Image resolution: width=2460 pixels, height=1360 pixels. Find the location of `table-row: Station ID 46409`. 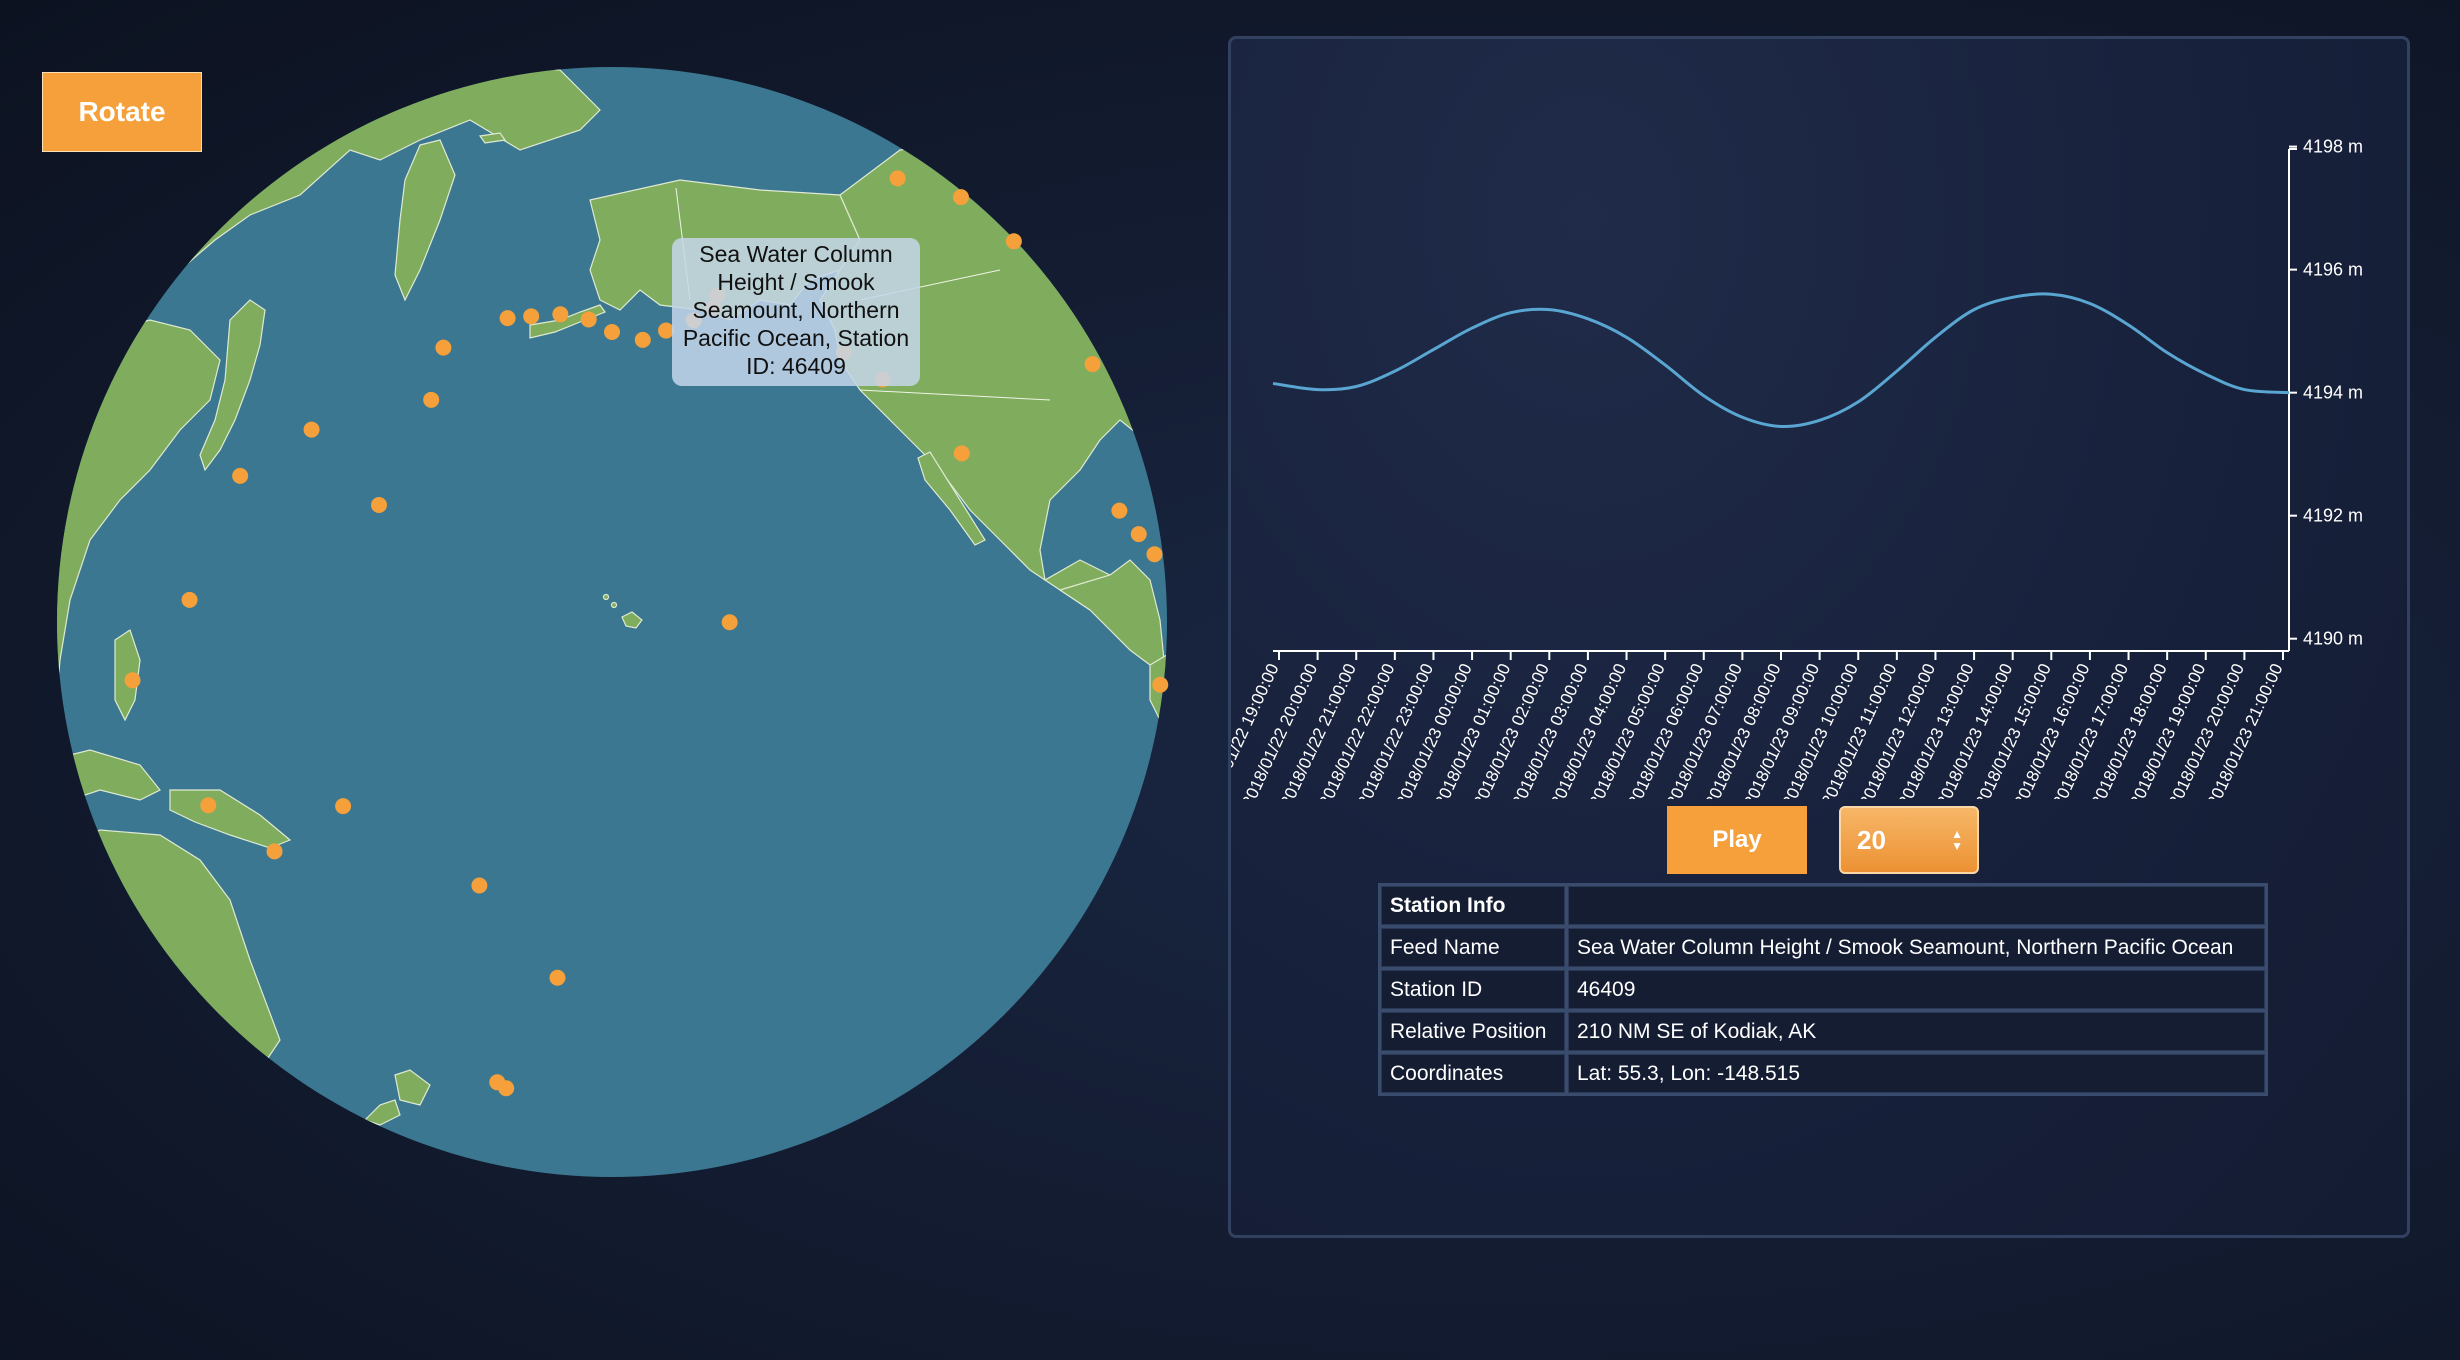

table-row: Station ID 46409 is located at coordinates (1823, 989).